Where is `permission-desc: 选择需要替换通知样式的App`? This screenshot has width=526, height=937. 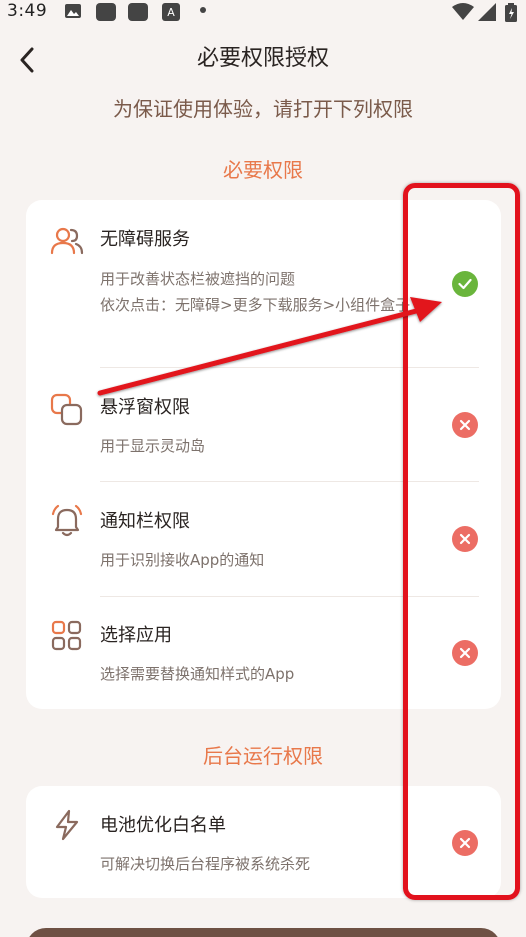 permission-desc: 选择需要替换通知样式的App is located at coordinates (197, 674).